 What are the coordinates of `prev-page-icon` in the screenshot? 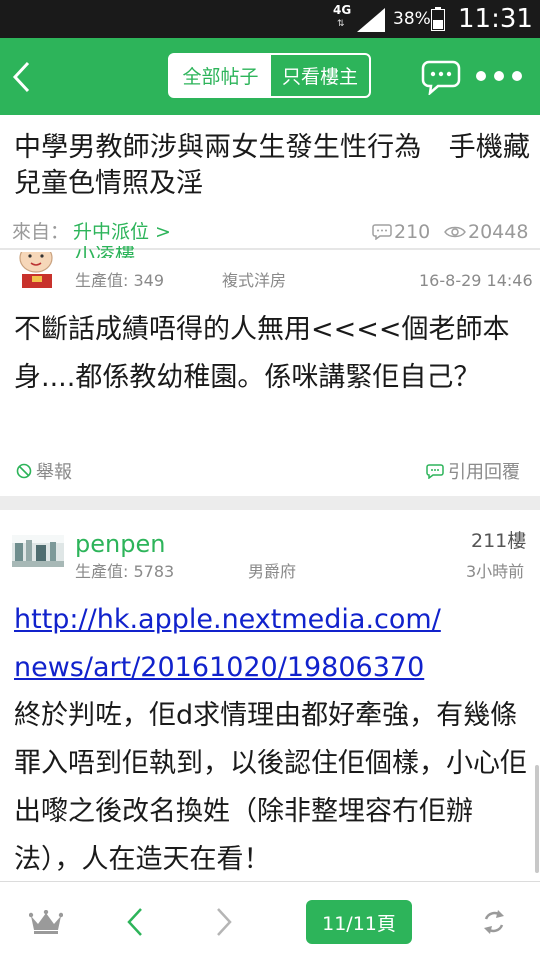 It's located at (135, 922).